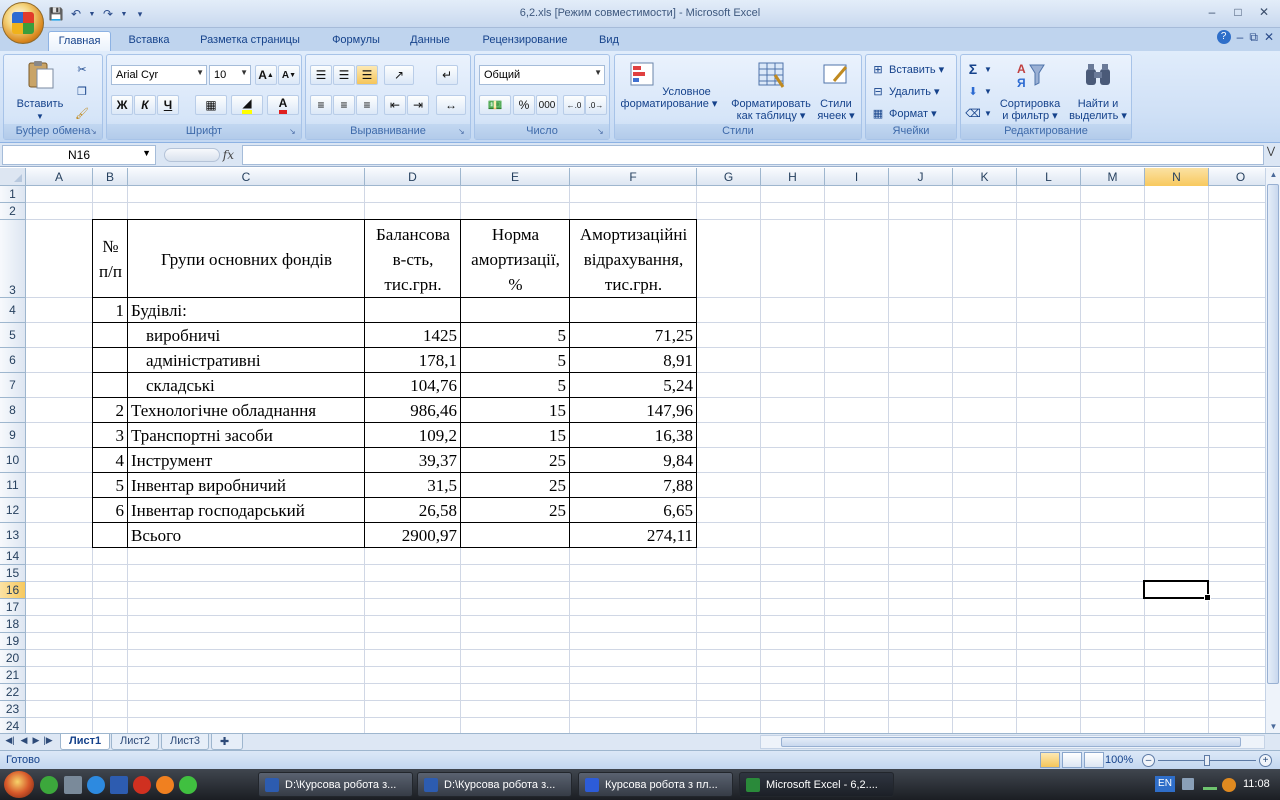 This screenshot has height=800, width=1280. Describe the element at coordinates (1072, 760) in the screenshot. I see `page-layout-view-button` at that location.